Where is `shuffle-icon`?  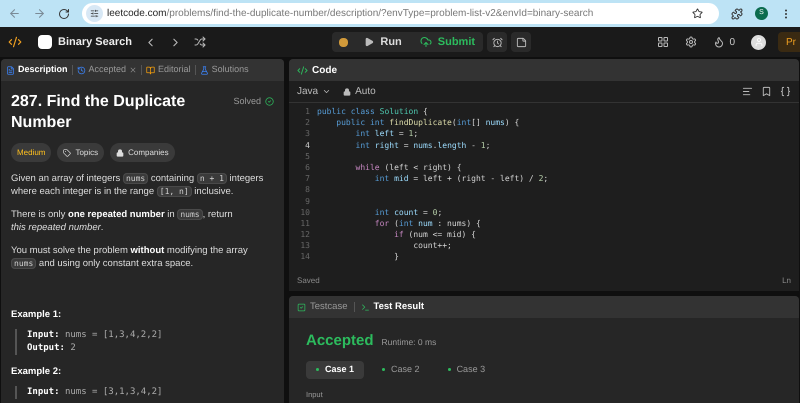 shuffle-icon is located at coordinates (200, 42).